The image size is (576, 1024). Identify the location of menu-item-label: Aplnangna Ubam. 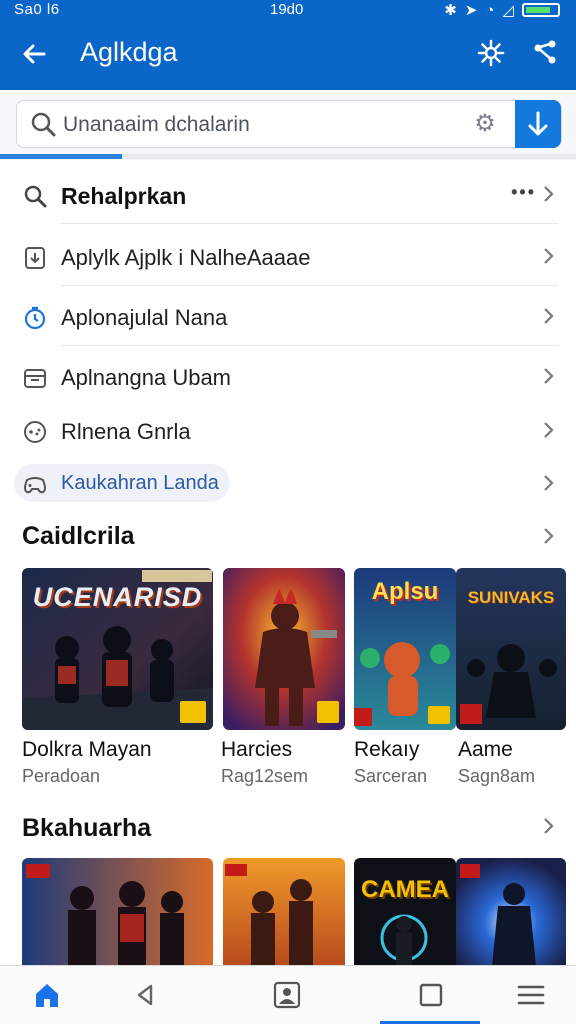
(146, 377).